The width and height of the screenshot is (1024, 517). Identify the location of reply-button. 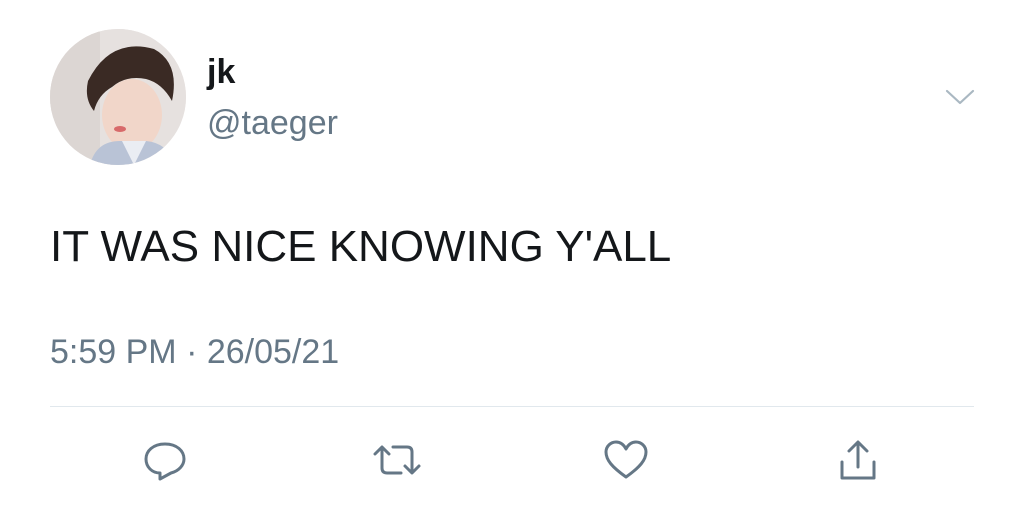
(165, 460).